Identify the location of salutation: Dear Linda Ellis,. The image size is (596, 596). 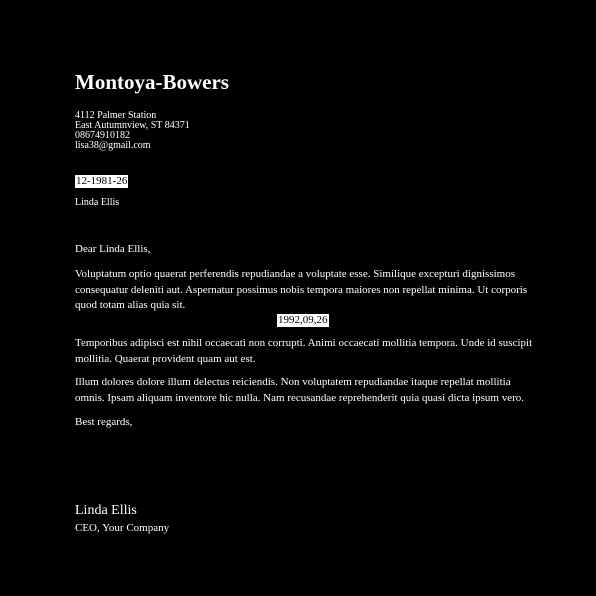
(113, 249).